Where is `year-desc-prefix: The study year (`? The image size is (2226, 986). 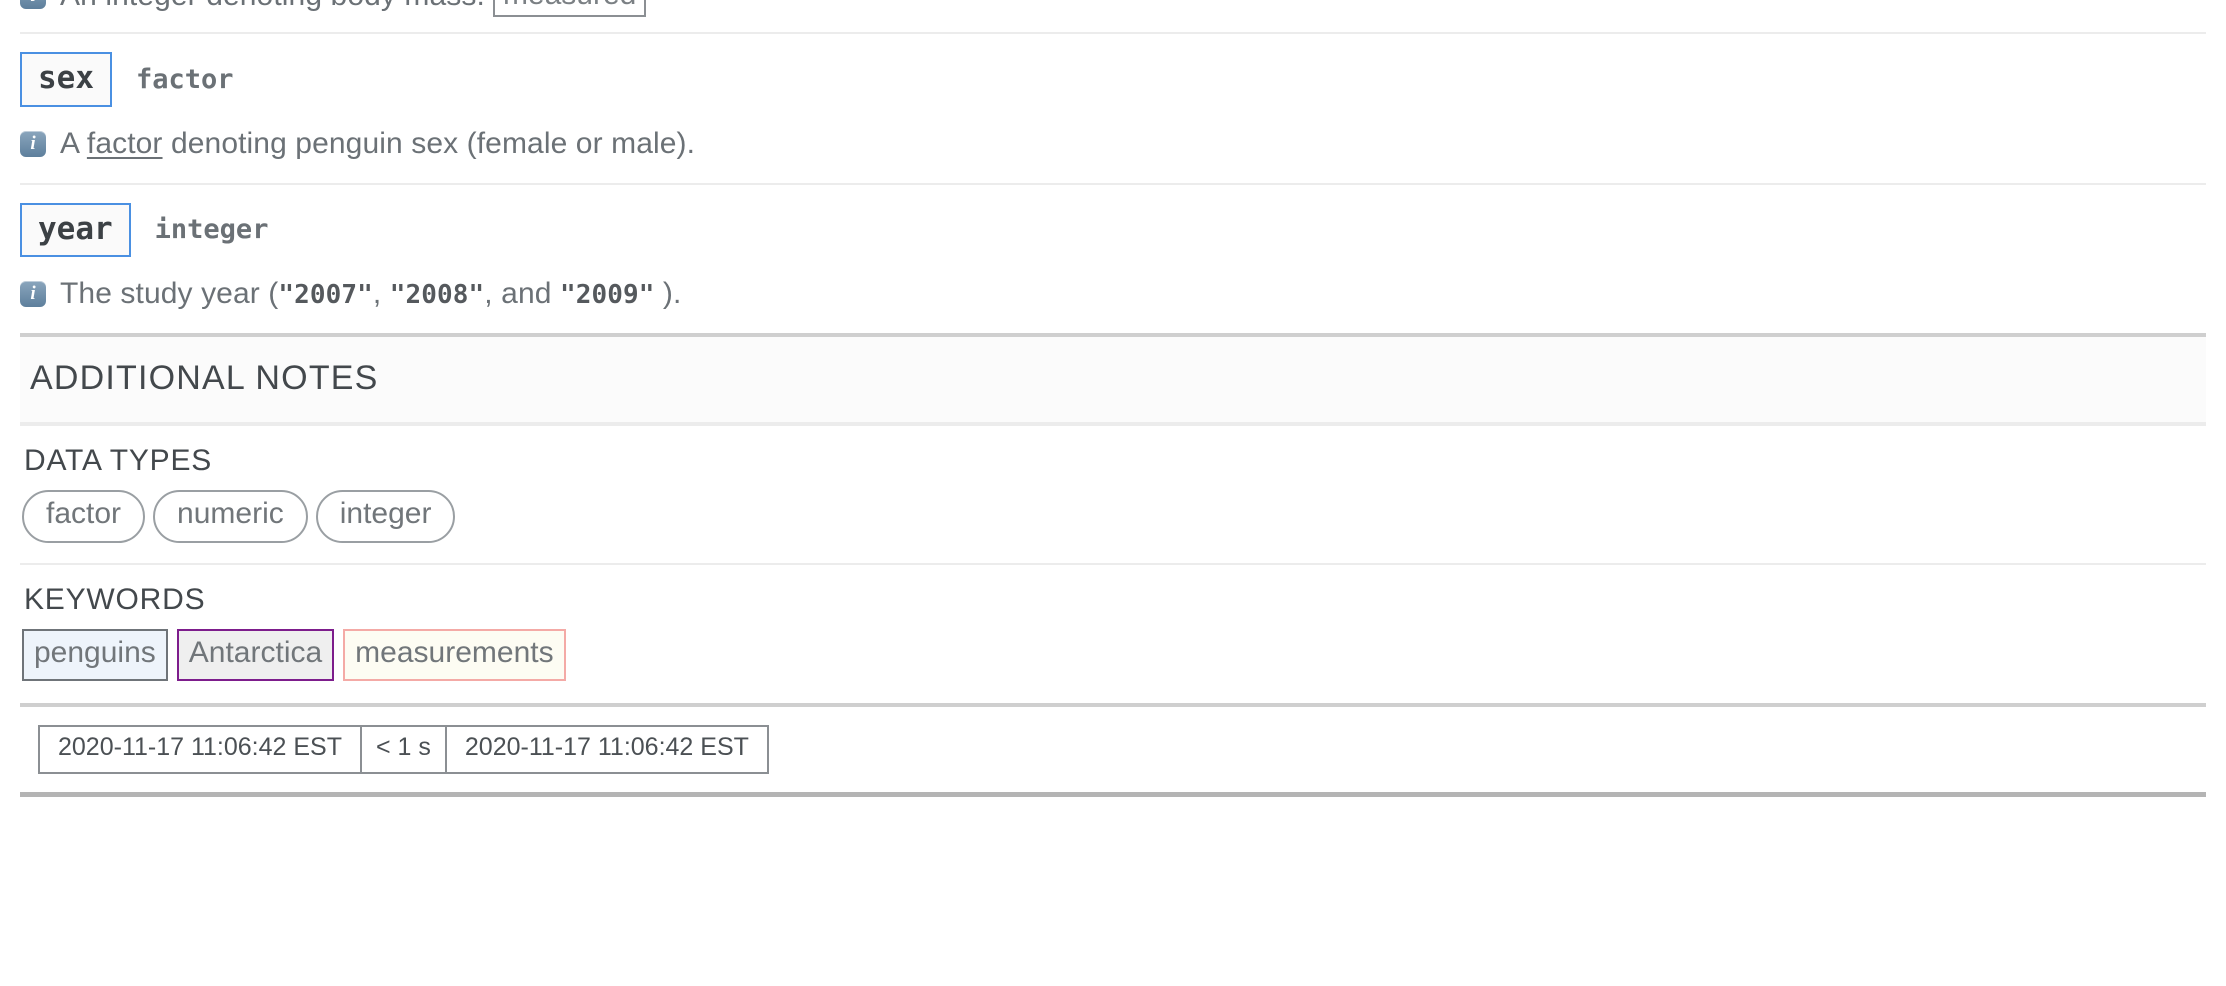
year-desc-prefix: The study year ( is located at coordinates (169, 294).